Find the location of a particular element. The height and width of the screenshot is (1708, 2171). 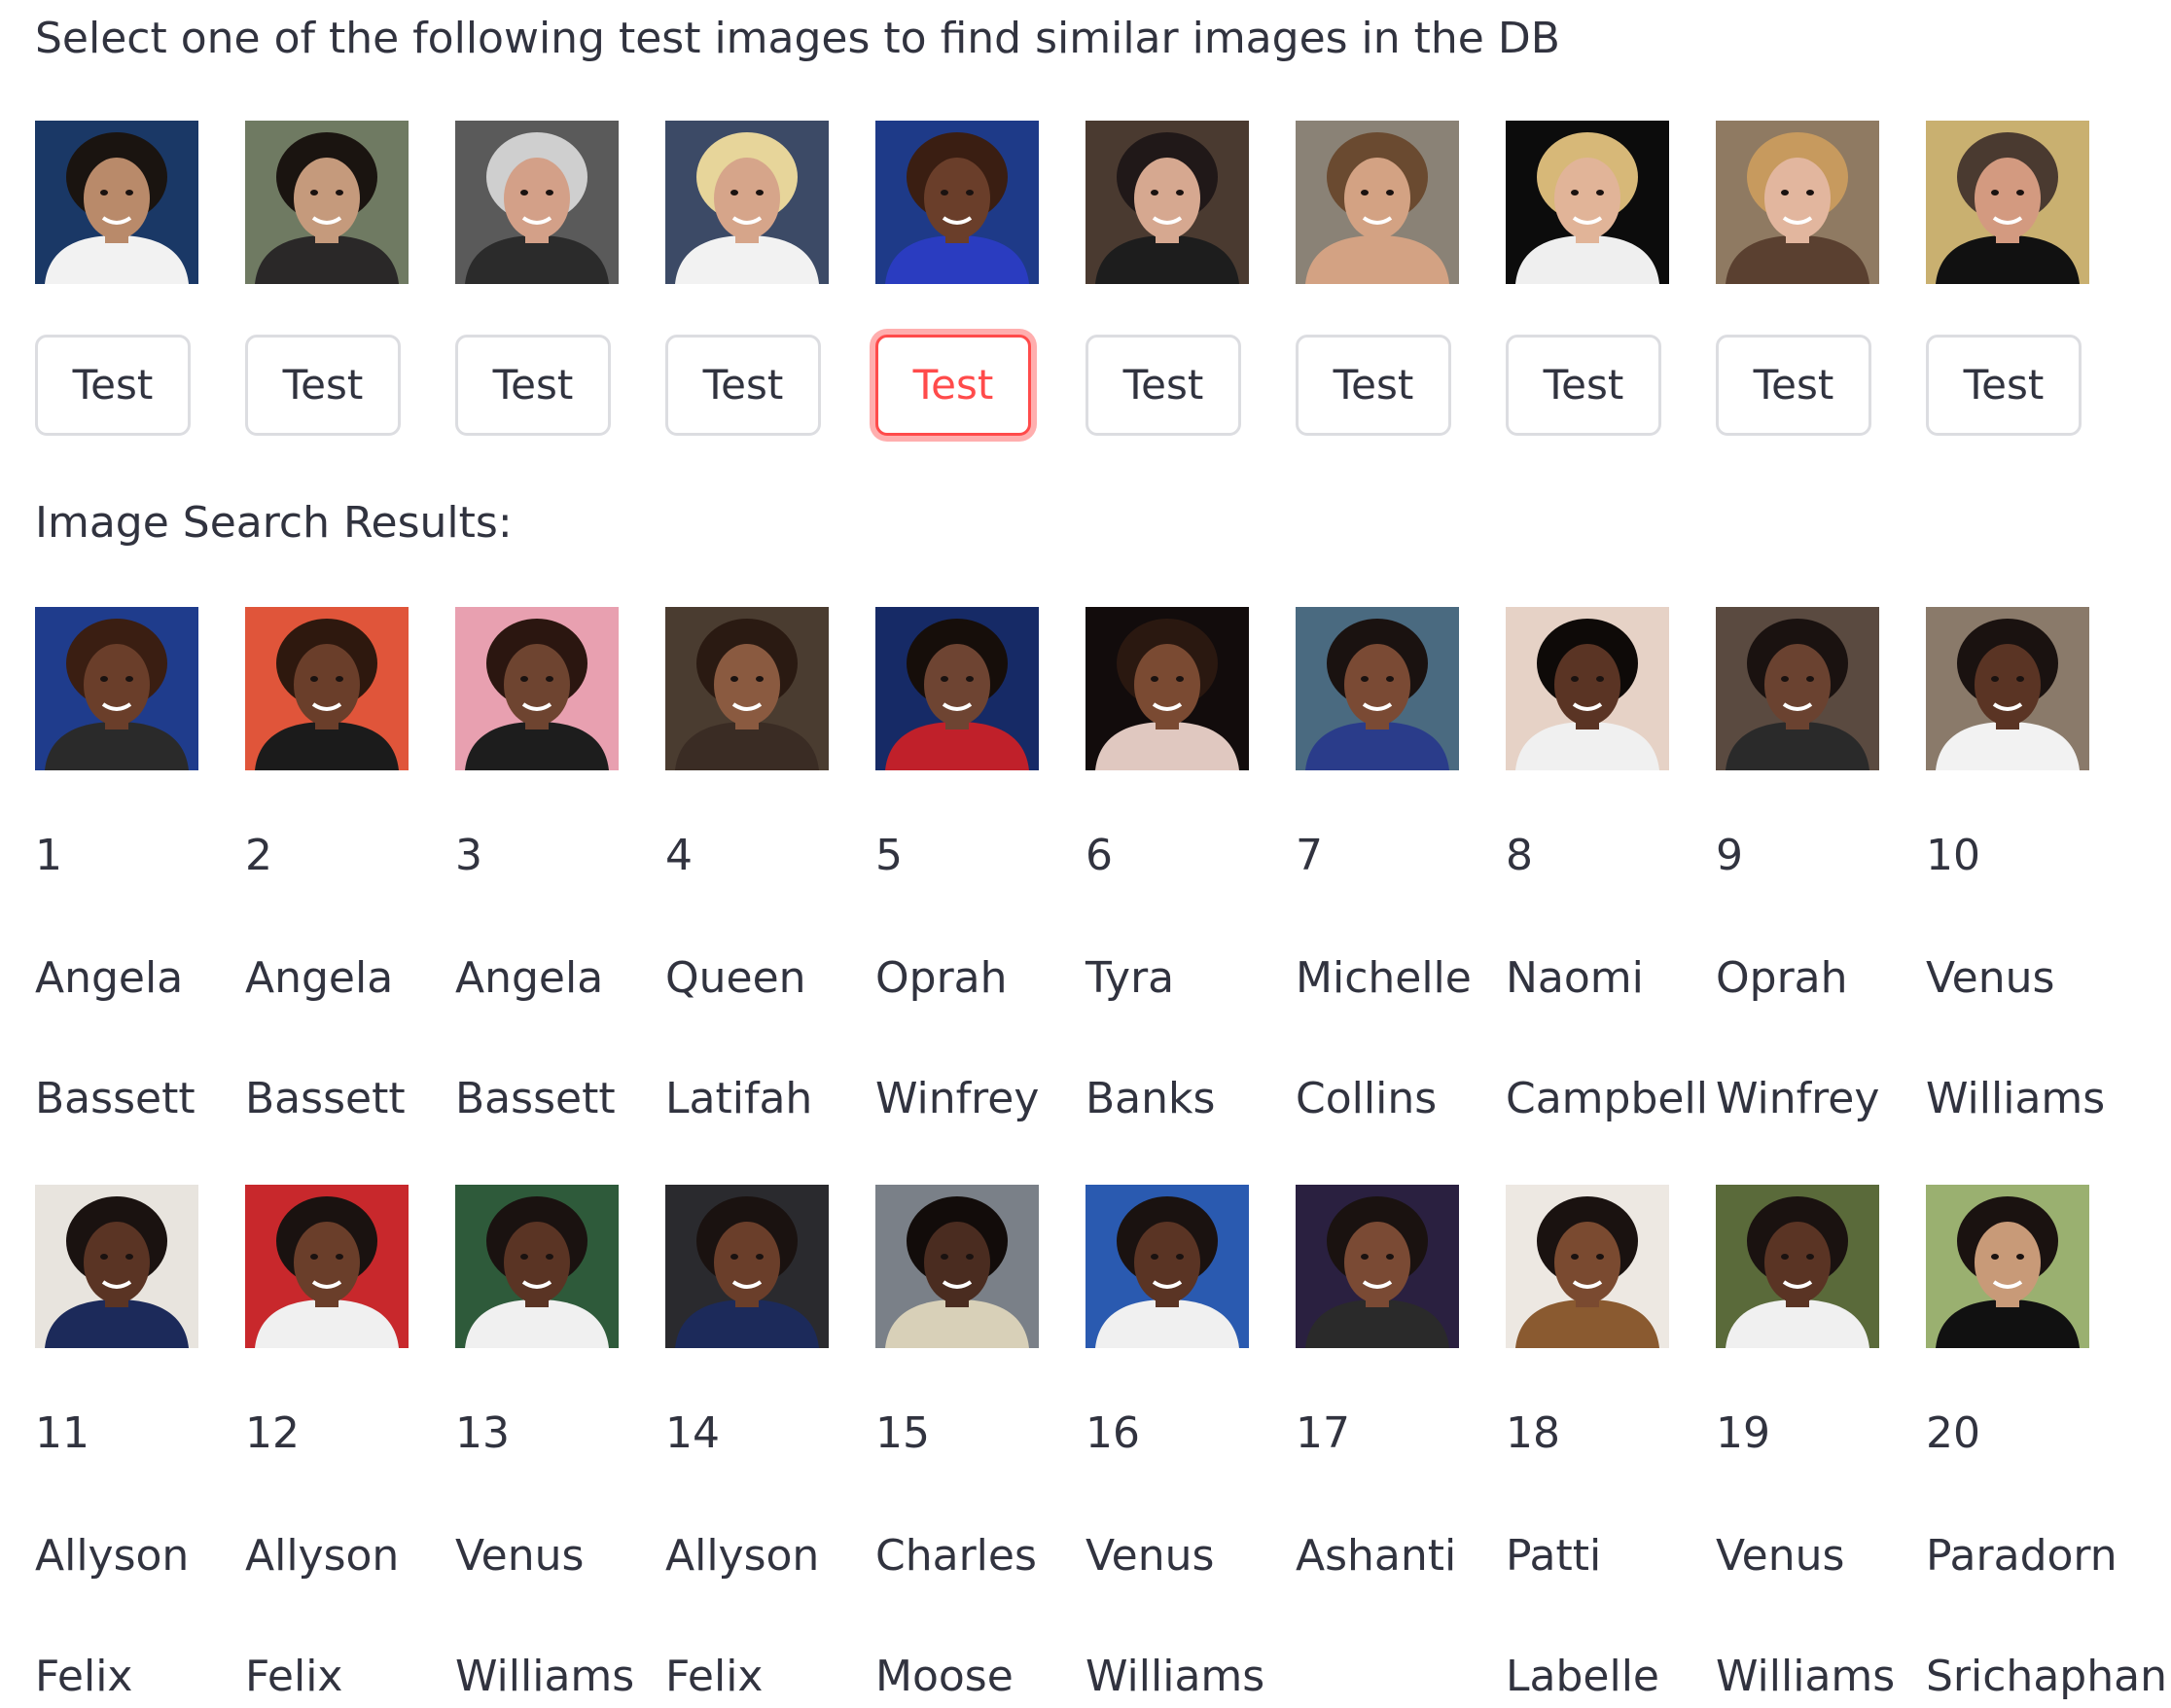

result-last-name: Srichaphan is located at coordinates (2046, 1676).